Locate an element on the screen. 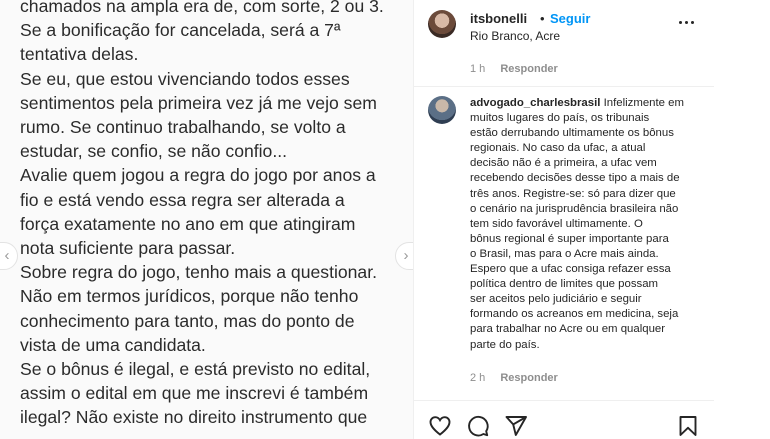  comment-text-line: para trabalhar no Acre ou em qualquer is located at coordinates (568, 329).